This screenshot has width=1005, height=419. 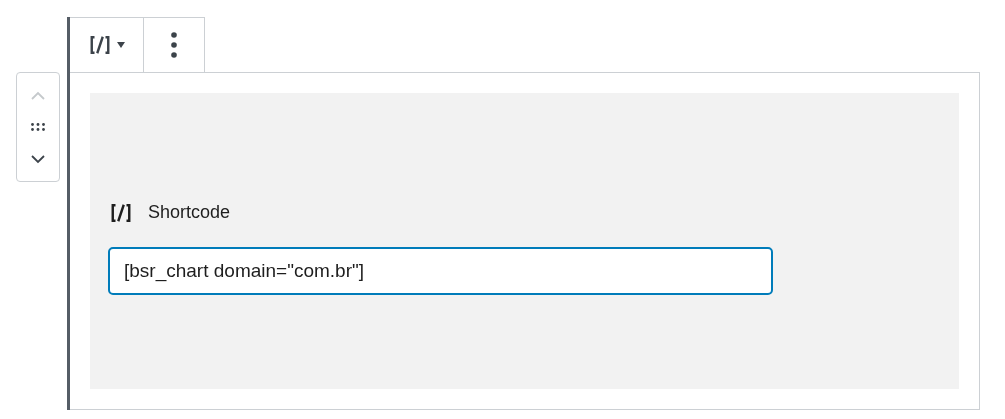 I want to click on more-options-button, so click(x=174, y=44).